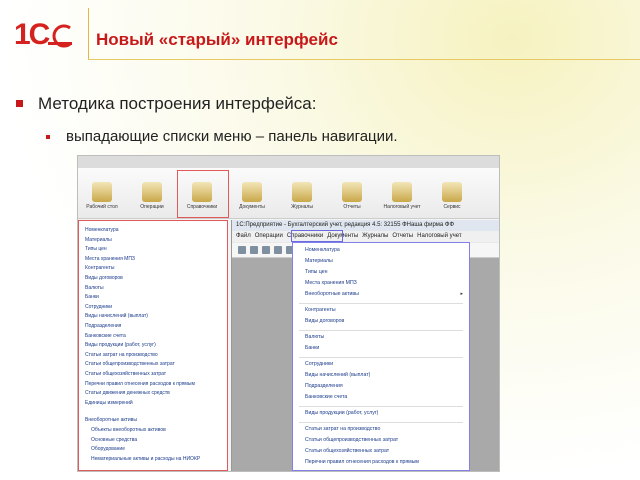  I want to click on nav-item: Оборудование, so click(108, 449).